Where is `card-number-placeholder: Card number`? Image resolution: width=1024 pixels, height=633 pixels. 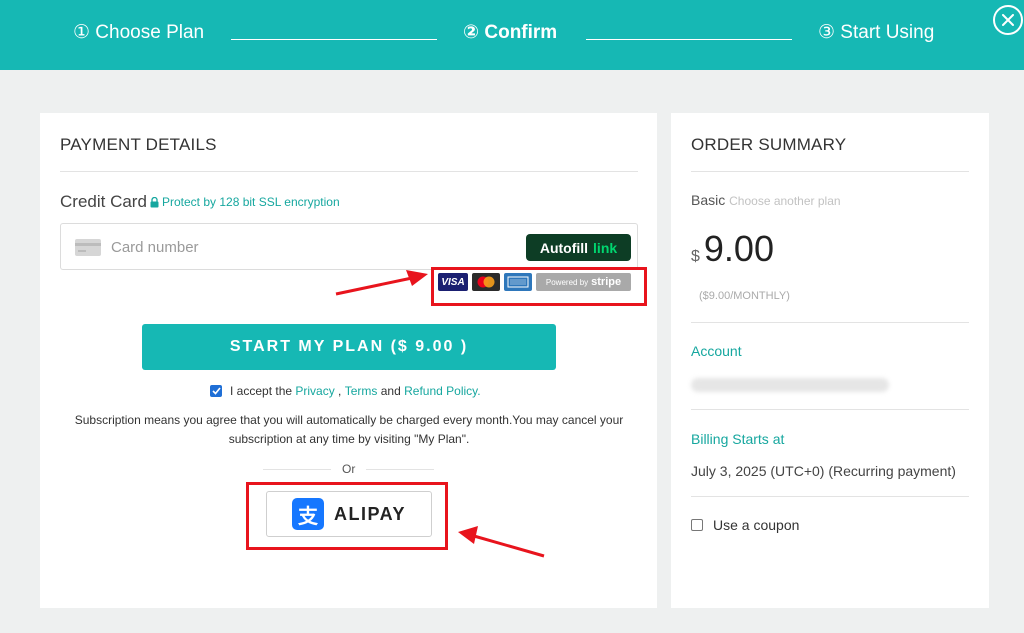 card-number-placeholder: Card number is located at coordinates (155, 247).